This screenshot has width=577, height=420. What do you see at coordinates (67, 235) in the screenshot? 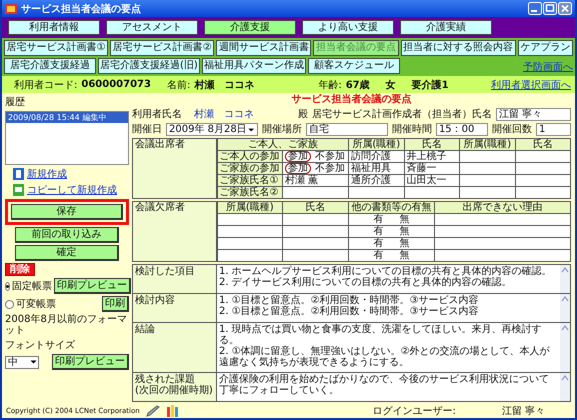
I see `sidebar-button: 前回の取り込み` at bounding box center [67, 235].